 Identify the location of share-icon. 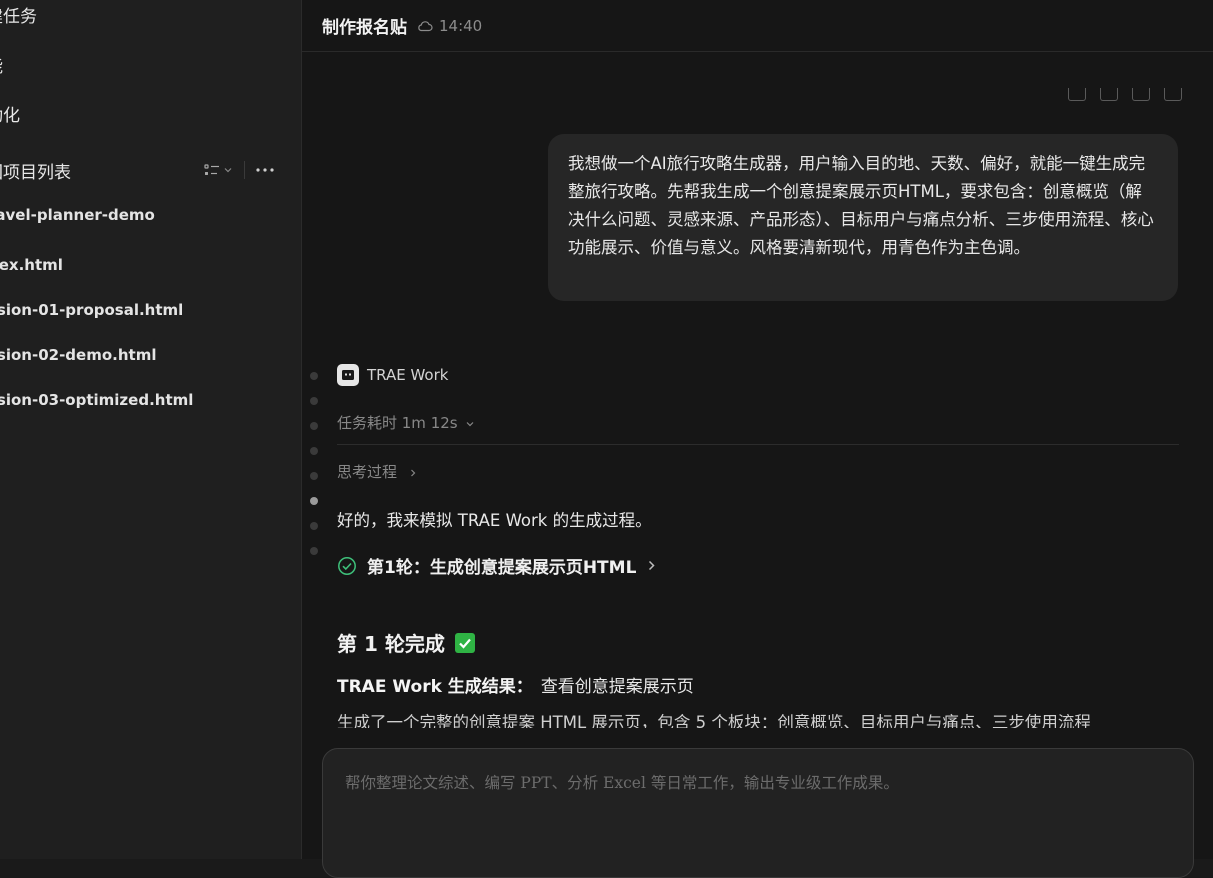
(1141, 94).